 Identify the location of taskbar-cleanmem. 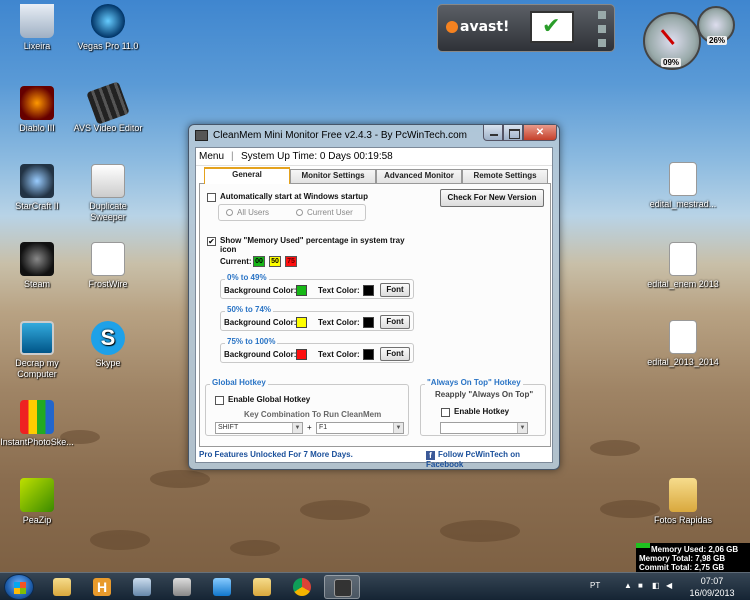
(342, 587).